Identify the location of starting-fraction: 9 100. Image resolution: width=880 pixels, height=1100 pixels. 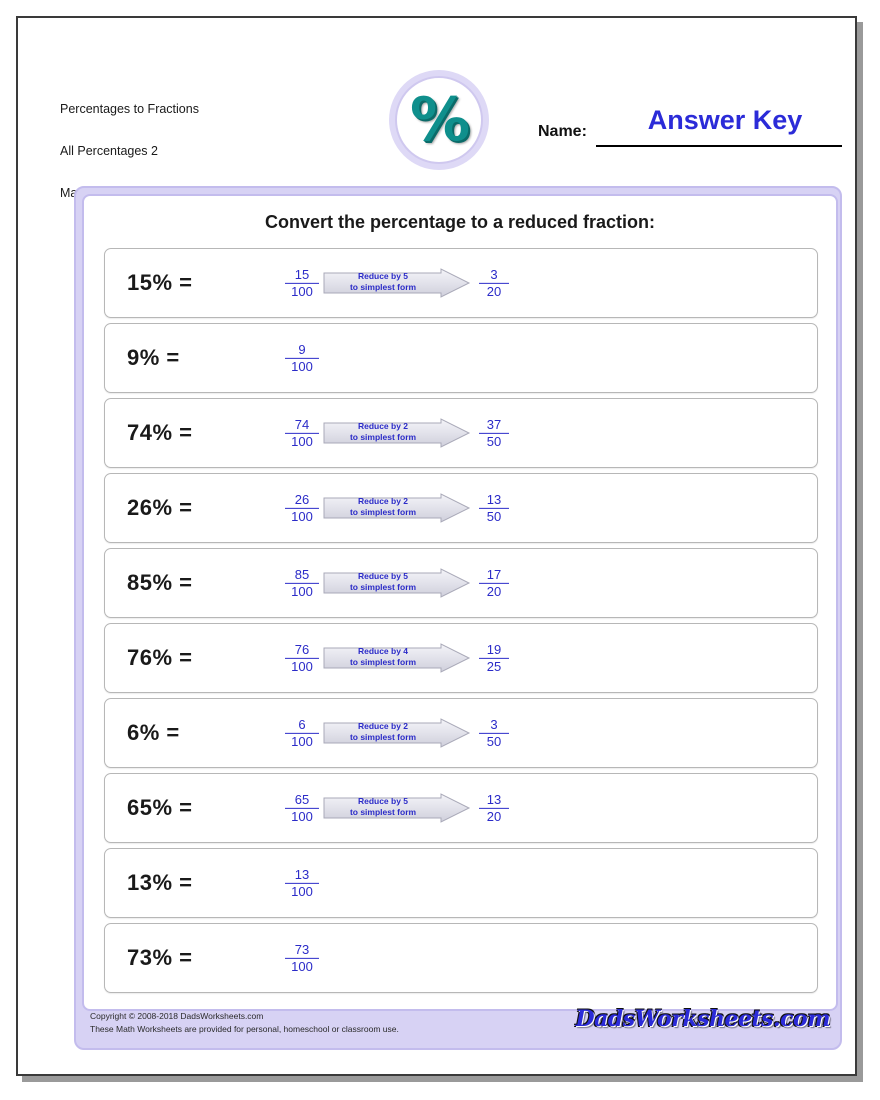
(302, 358).